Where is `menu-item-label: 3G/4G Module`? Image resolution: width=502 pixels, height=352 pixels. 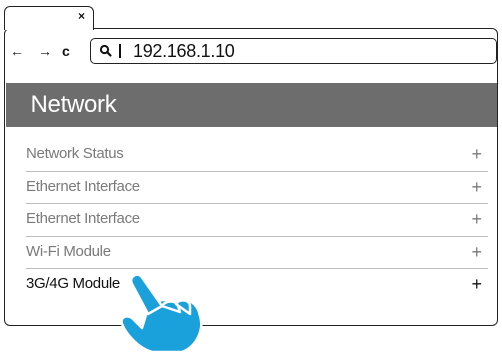
menu-item-label: 3G/4G Module is located at coordinates (73, 283).